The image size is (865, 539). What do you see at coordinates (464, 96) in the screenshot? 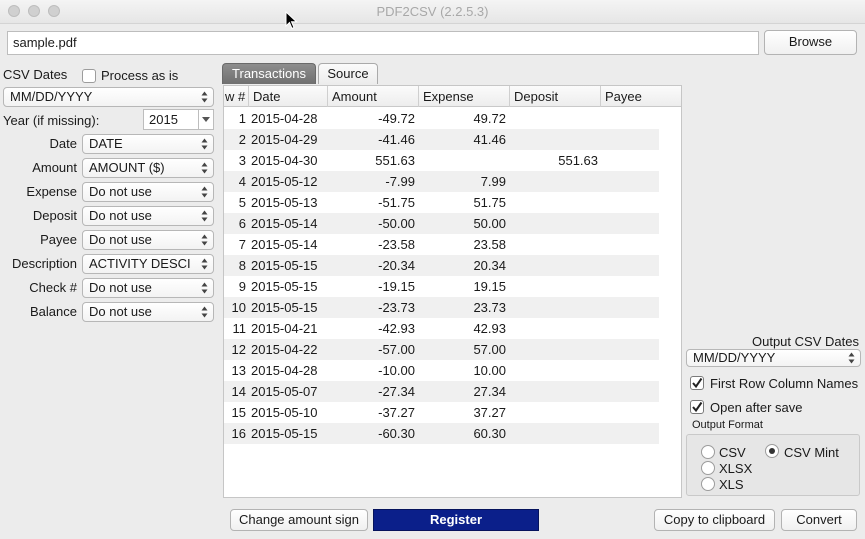
I see `column-header-expense: Expense` at bounding box center [464, 96].